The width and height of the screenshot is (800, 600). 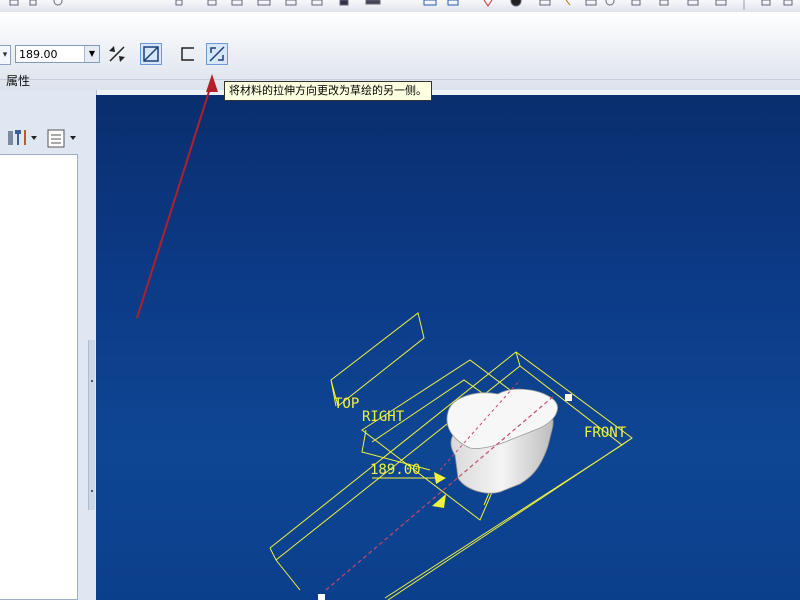 I want to click on depth-value-text: 189.00, so click(x=38, y=54).